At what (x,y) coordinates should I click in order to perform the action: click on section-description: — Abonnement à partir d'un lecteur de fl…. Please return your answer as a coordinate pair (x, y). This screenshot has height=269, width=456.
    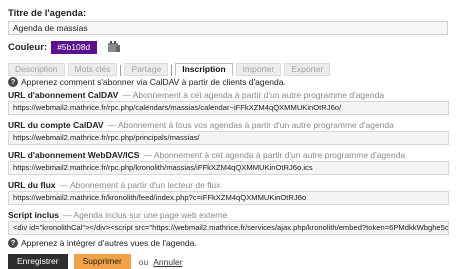
    Looking at the image, I should click on (140, 184).